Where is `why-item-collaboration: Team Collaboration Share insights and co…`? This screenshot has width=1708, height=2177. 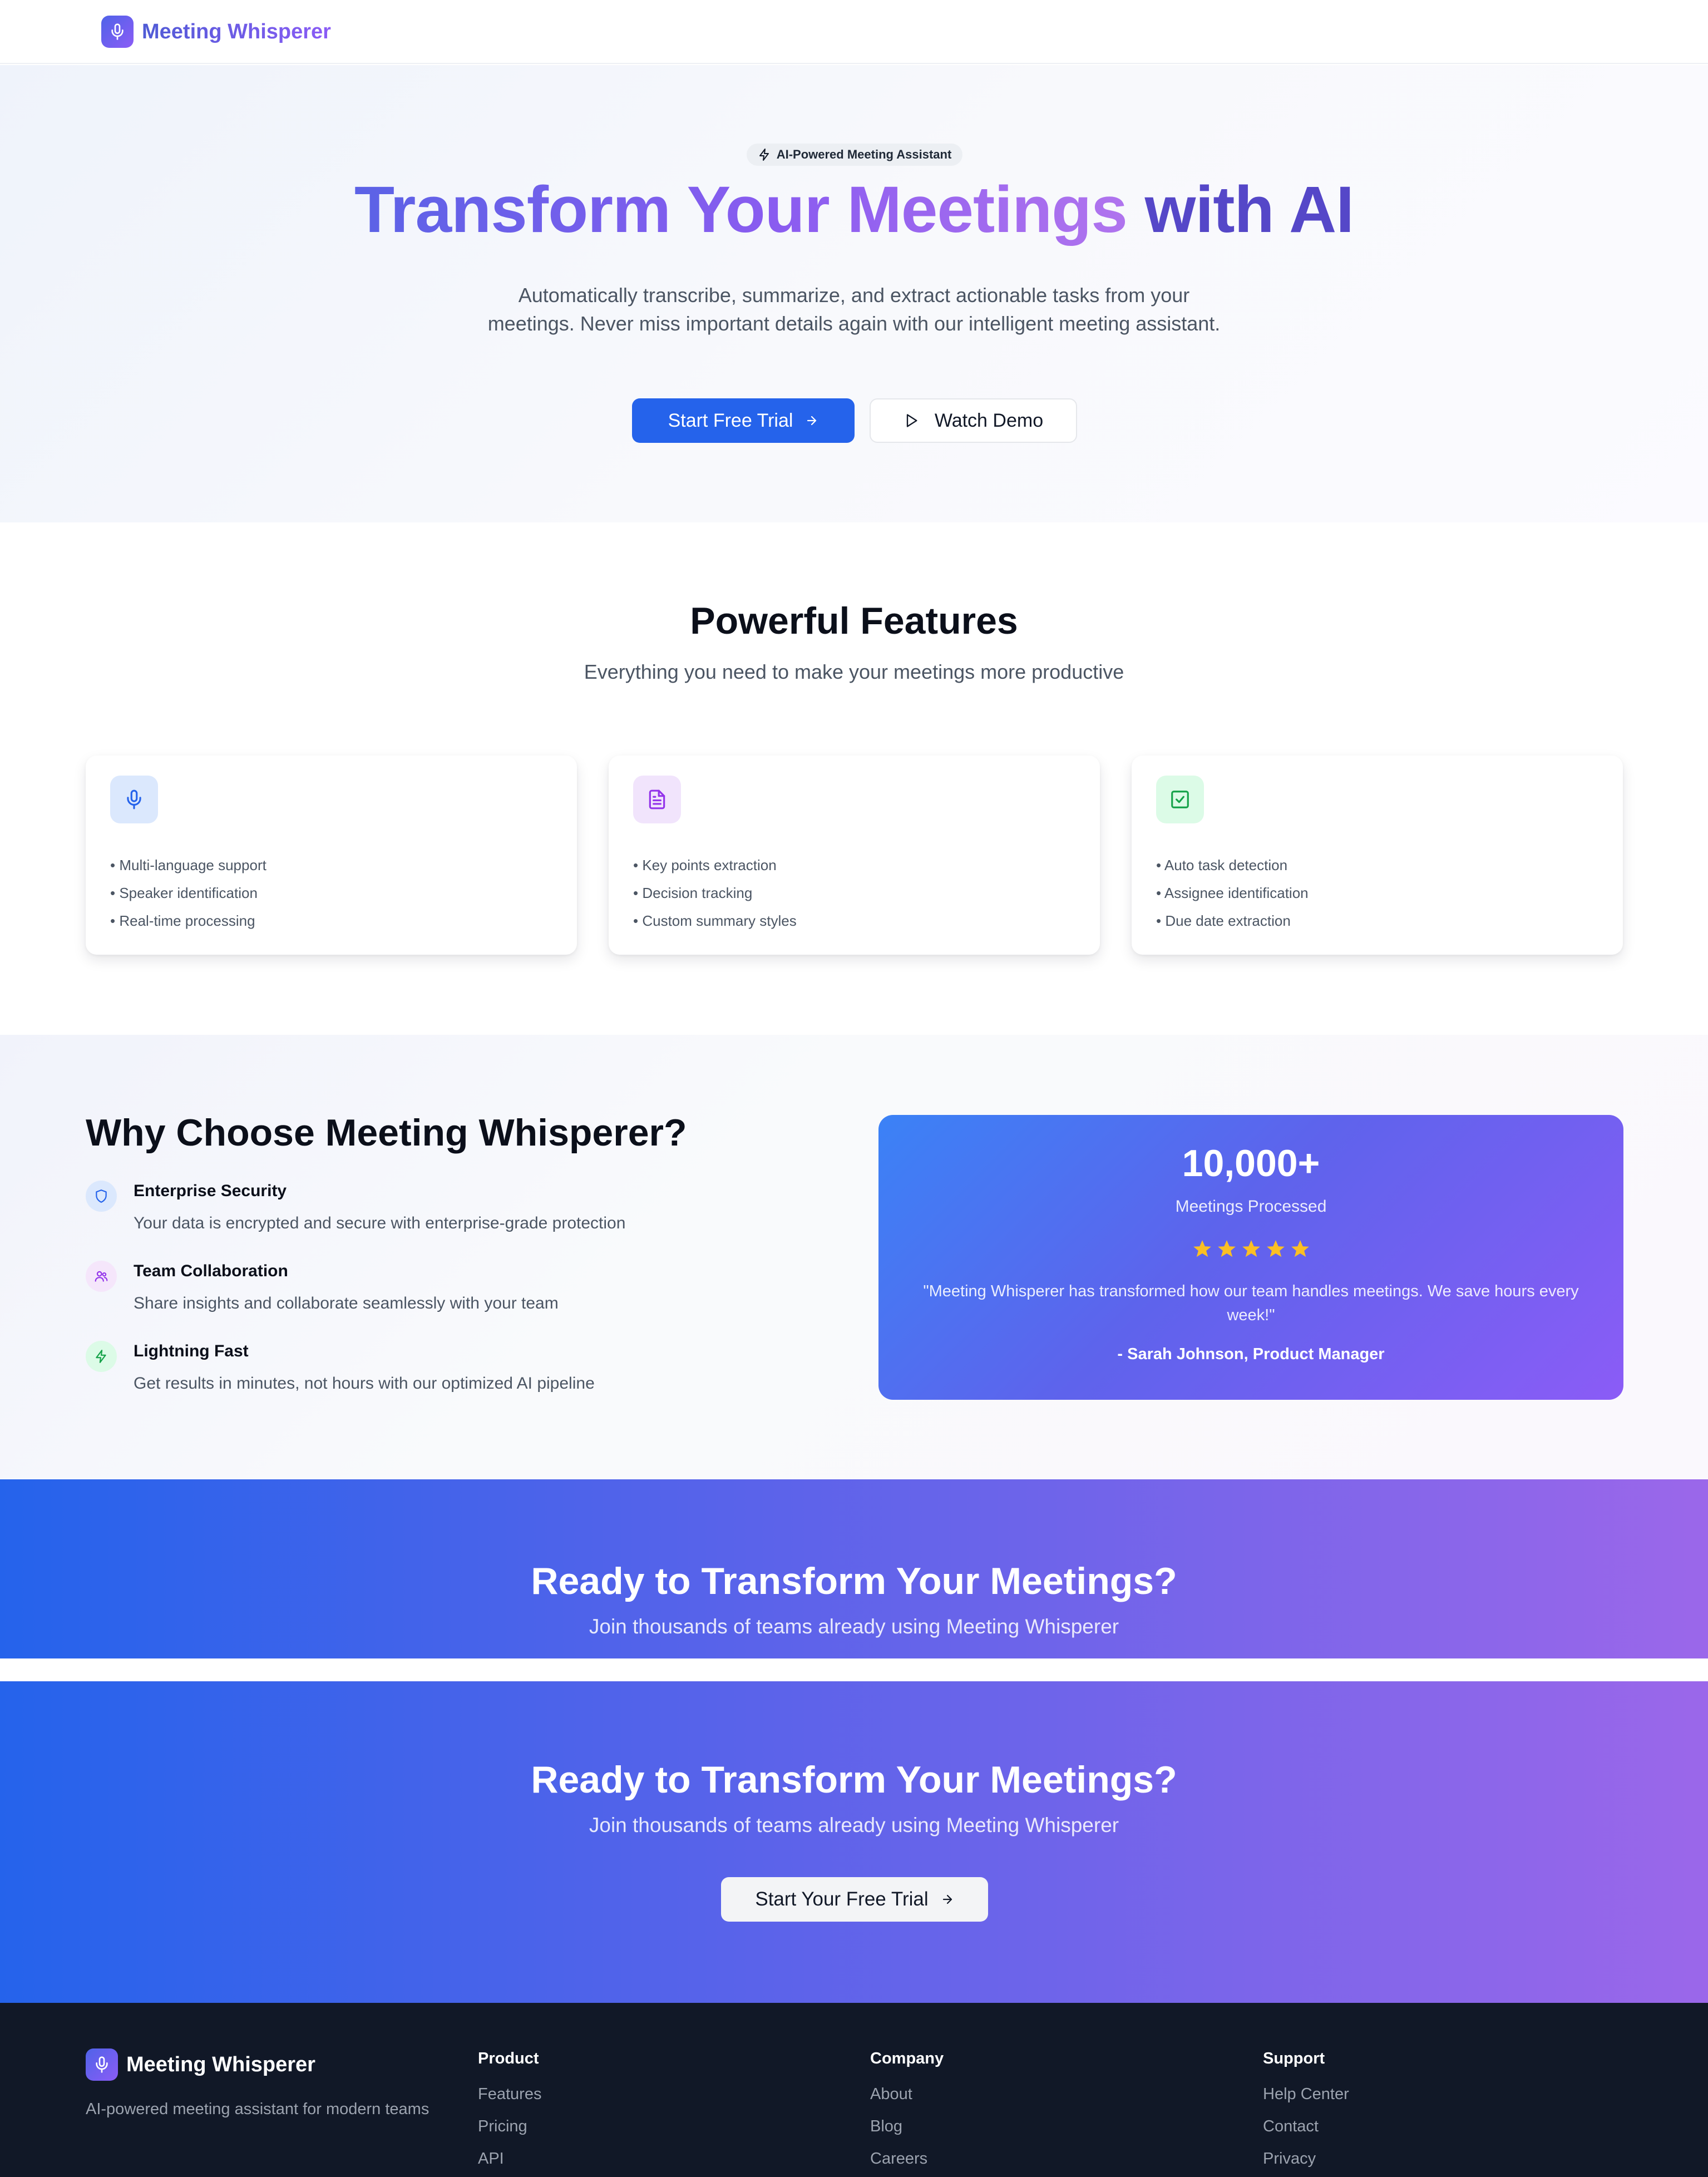 why-item-collaboration: Team Collaboration Share insights and co… is located at coordinates (447, 1294).